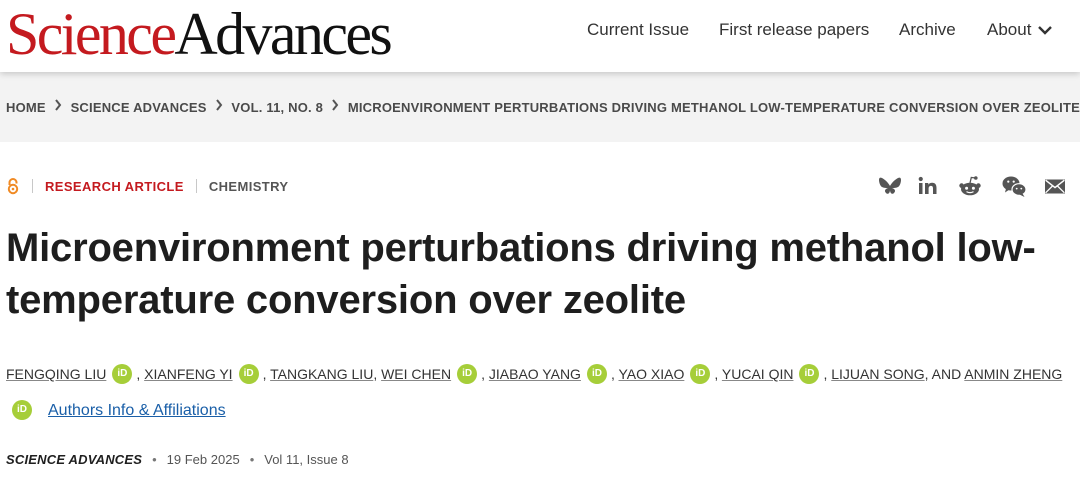 This screenshot has width=1080, height=477. Describe the element at coordinates (249, 186) in the screenshot. I see `article-subject: CHEMISTRY` at that location.